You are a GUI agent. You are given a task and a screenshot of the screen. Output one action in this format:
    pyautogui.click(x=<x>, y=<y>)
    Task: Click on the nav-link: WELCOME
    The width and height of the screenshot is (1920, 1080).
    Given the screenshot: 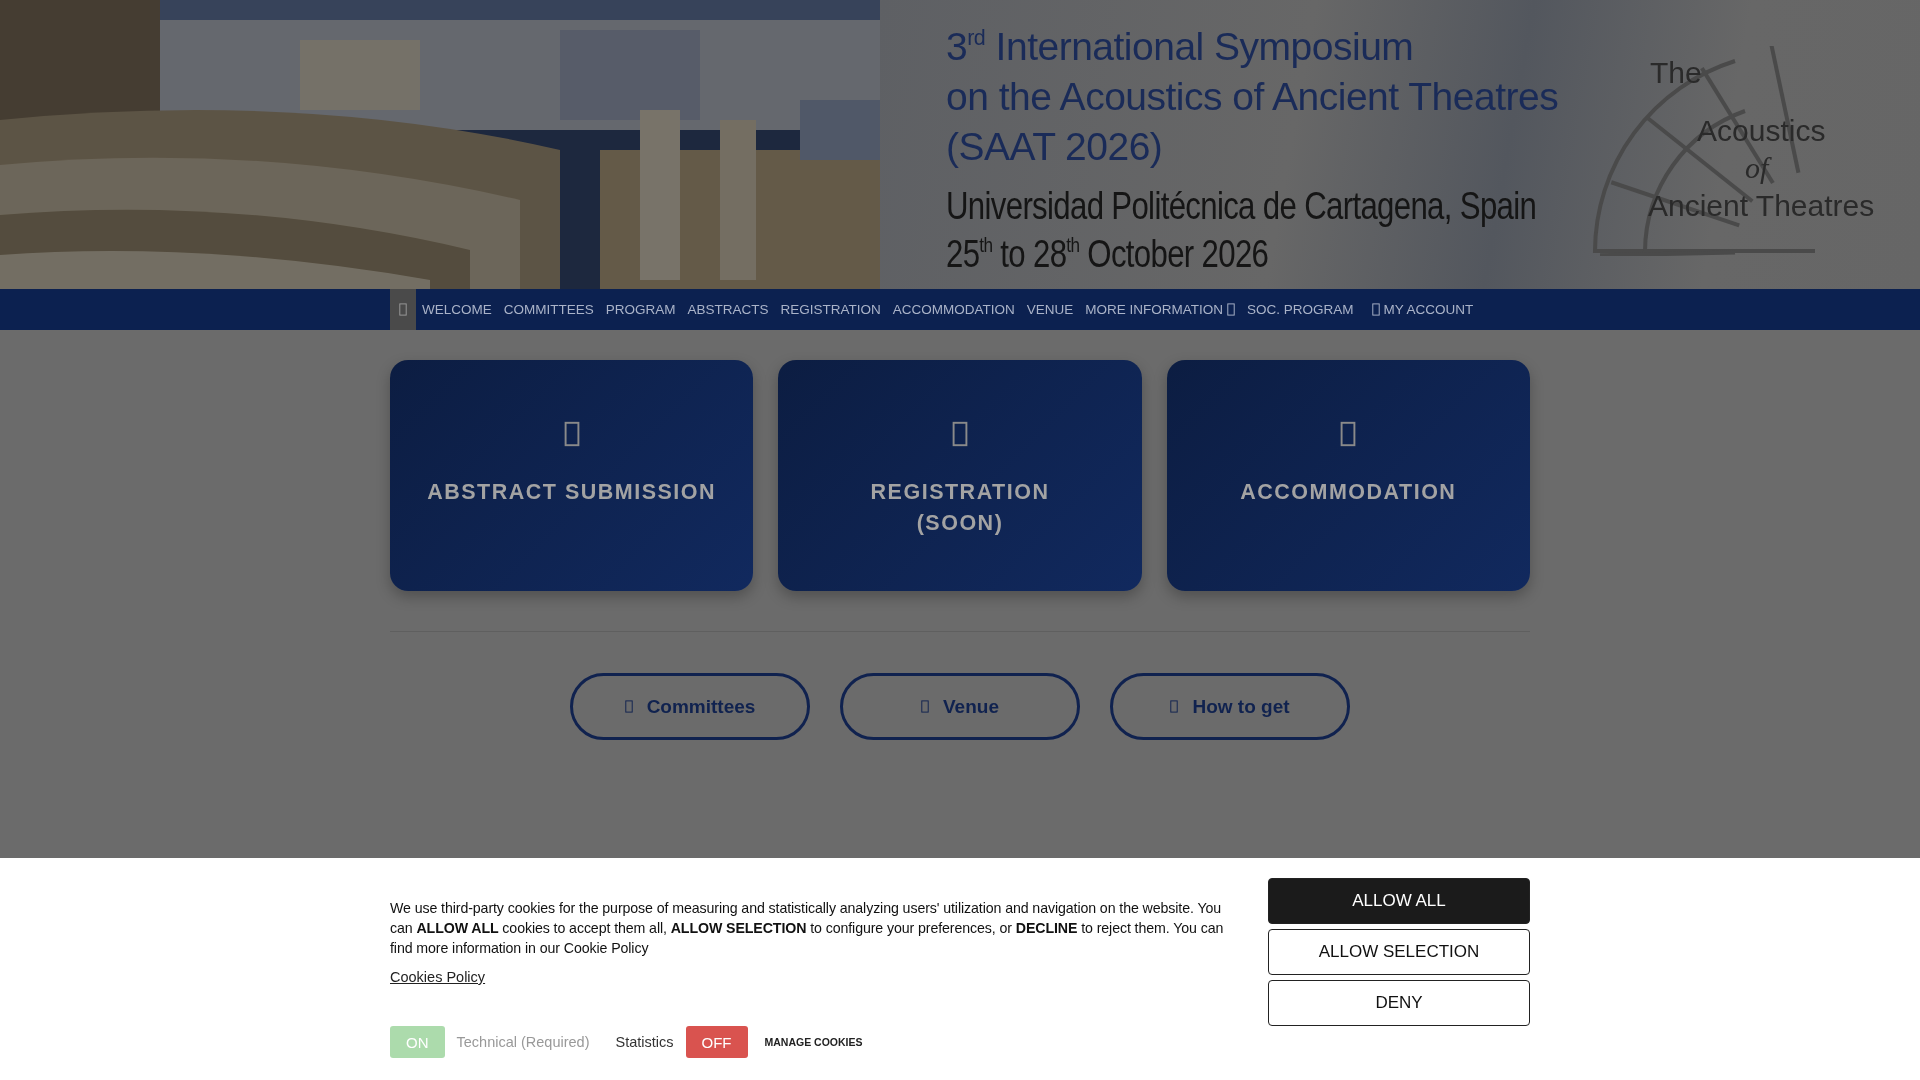 What is the action you would take?
    pyautogui.click(x=457, y=309)
    